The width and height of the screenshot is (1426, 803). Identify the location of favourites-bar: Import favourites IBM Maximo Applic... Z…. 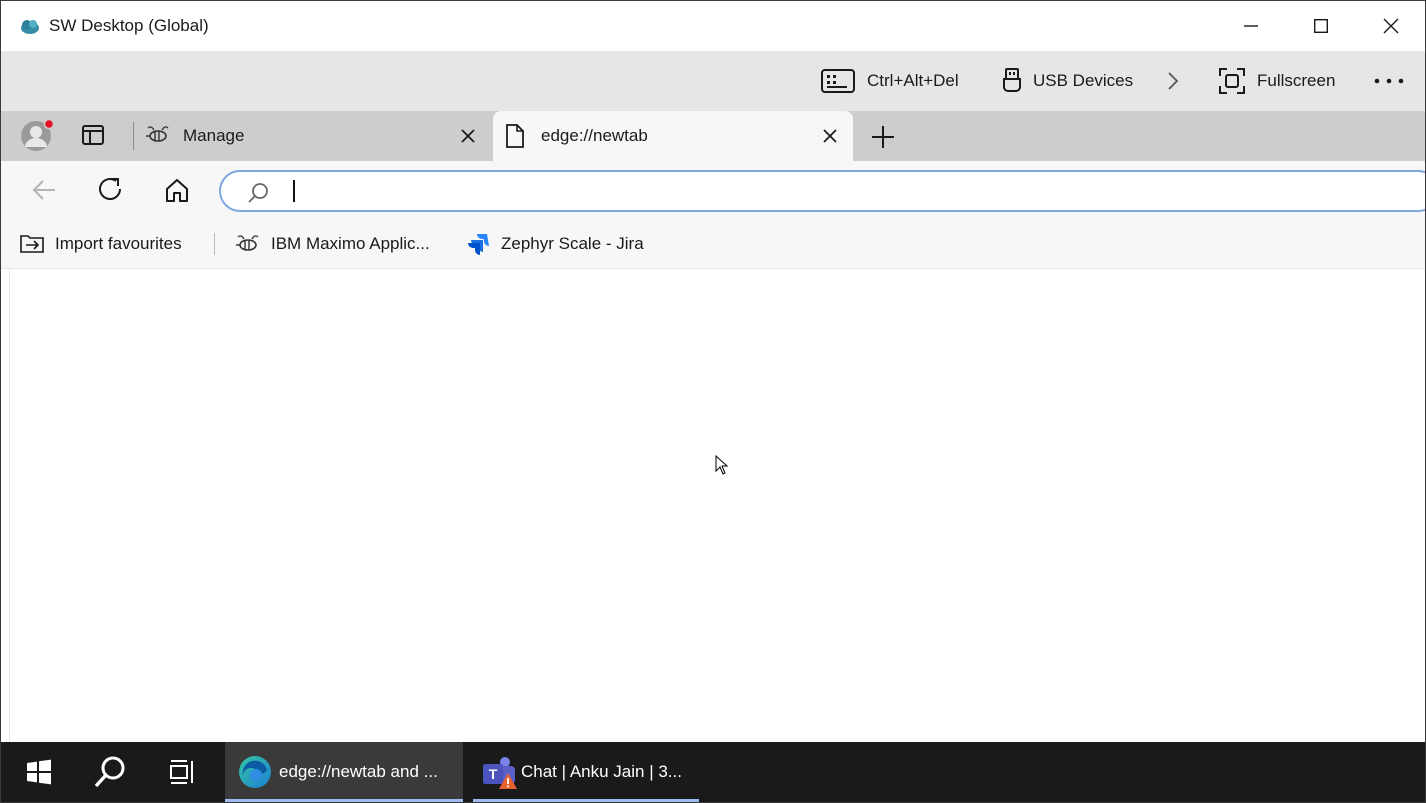
(713, 244).